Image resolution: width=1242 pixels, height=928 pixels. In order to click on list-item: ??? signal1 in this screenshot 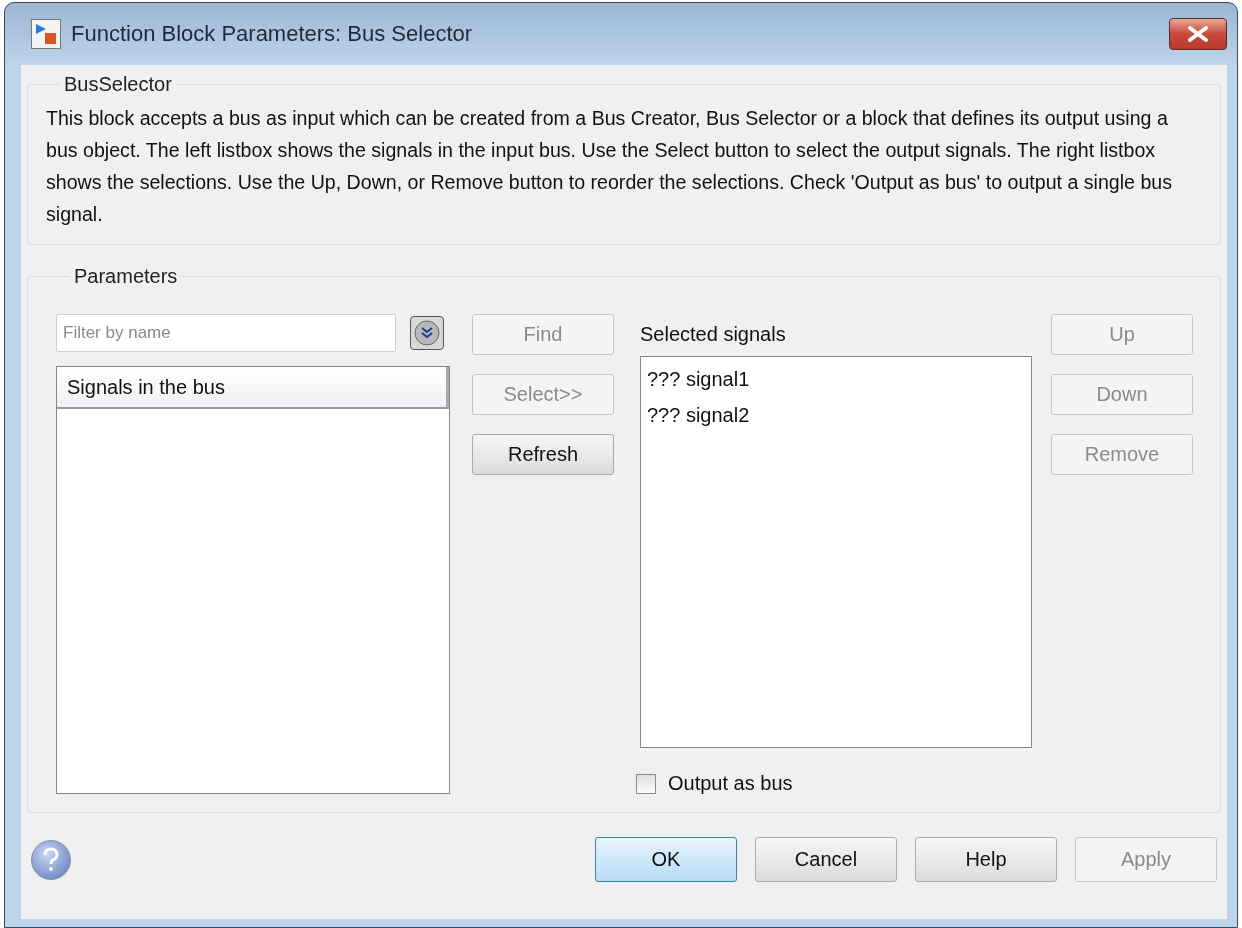, I will do `click(836, 379)`.